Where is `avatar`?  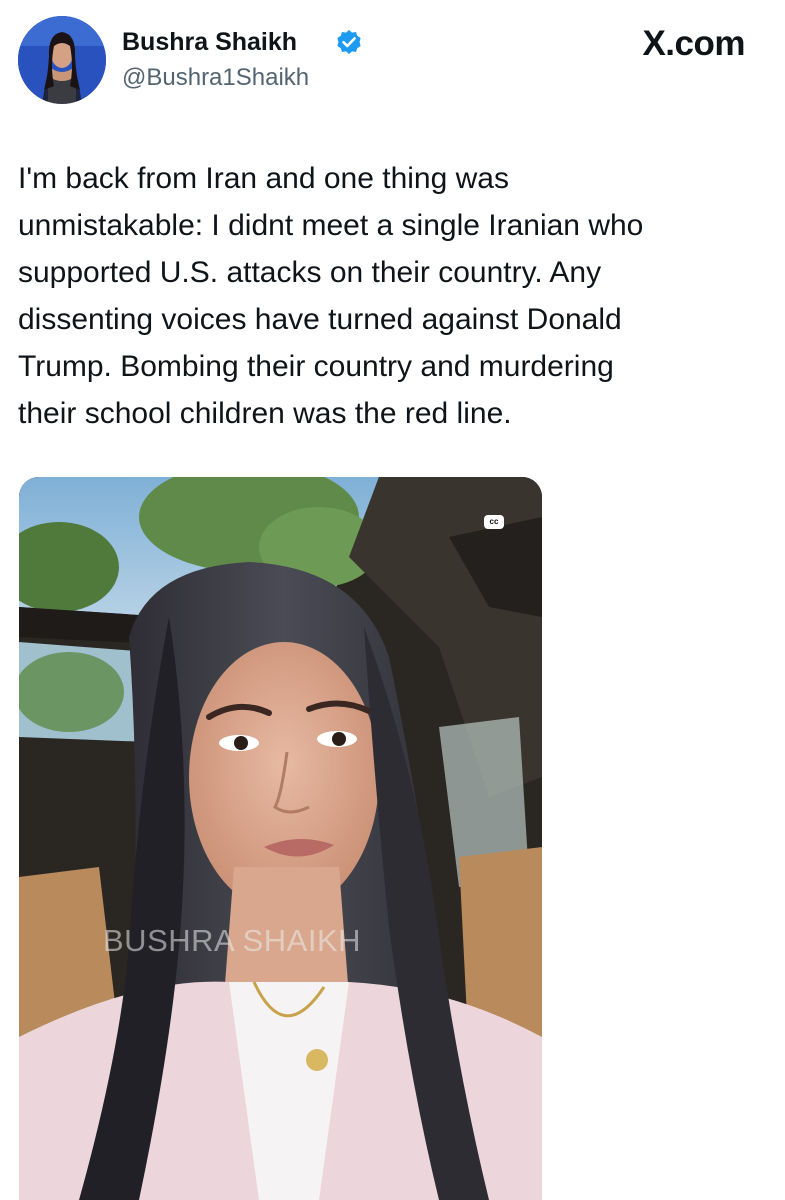
avatar is located at coordinates (62, 60).